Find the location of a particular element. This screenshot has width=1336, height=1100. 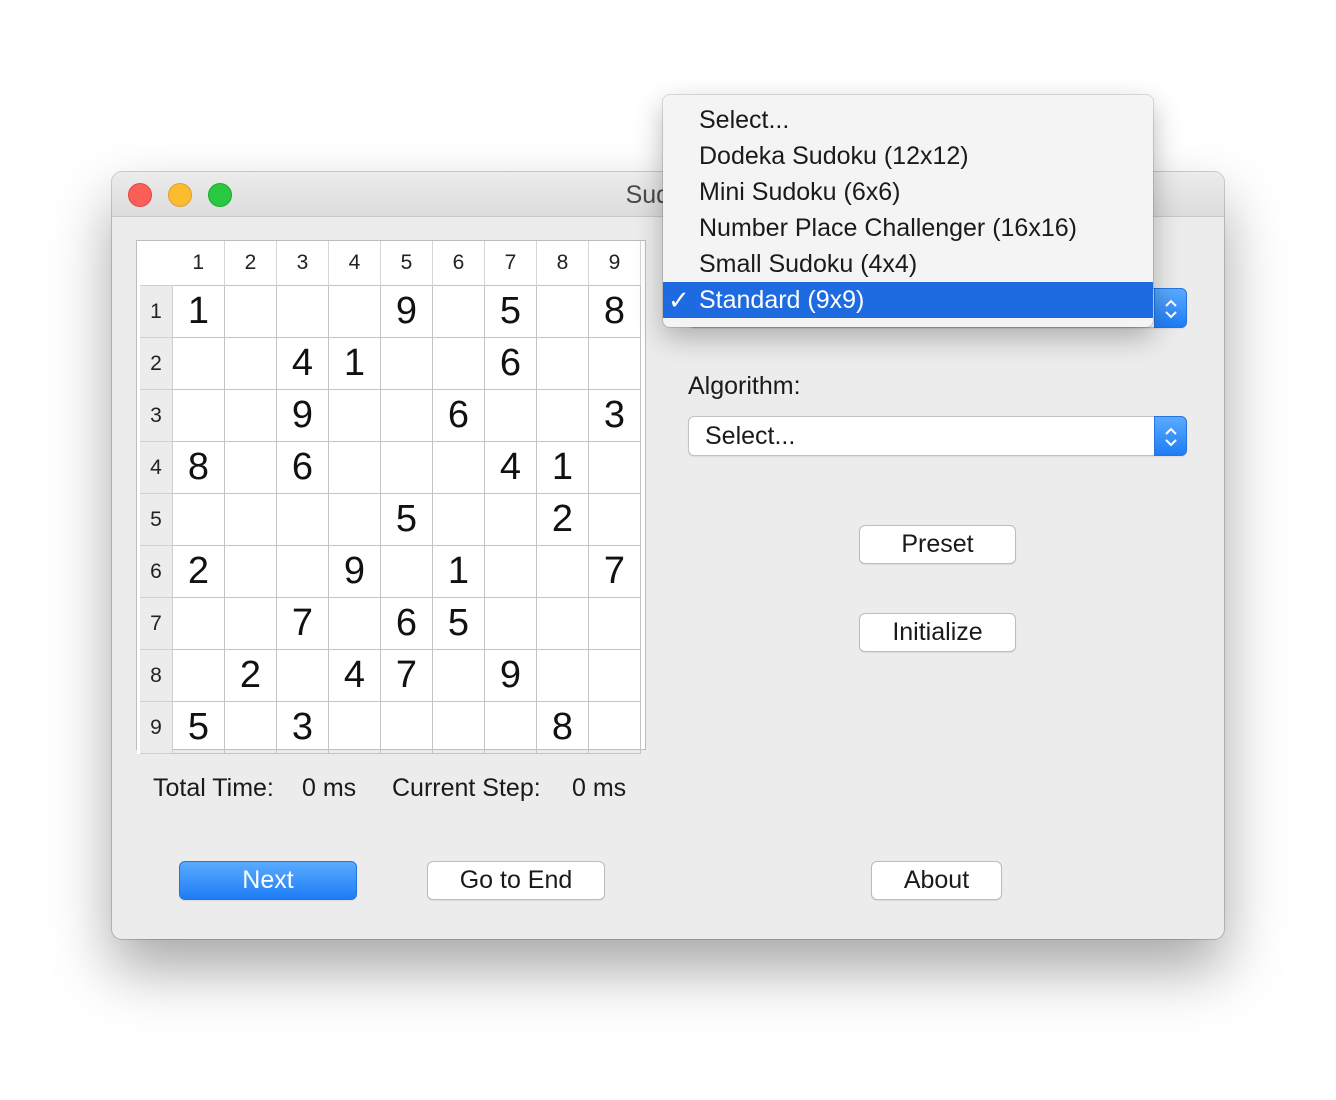

menu-item: Number Place Challenger (16x16) is located at coordinates (908, 228).